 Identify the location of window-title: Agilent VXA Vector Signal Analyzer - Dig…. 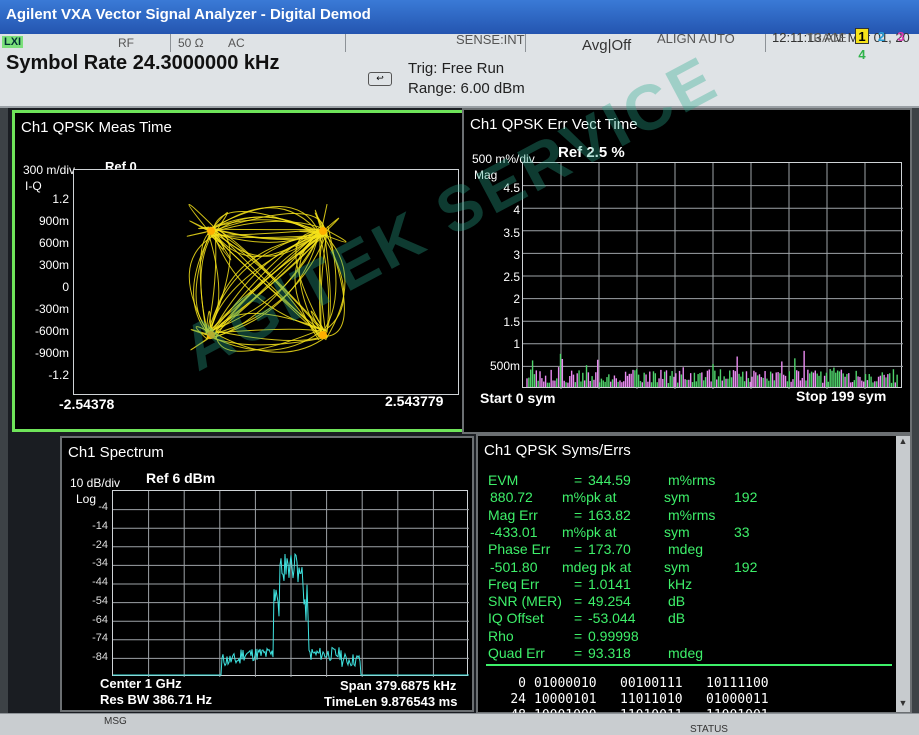
(188, 14).